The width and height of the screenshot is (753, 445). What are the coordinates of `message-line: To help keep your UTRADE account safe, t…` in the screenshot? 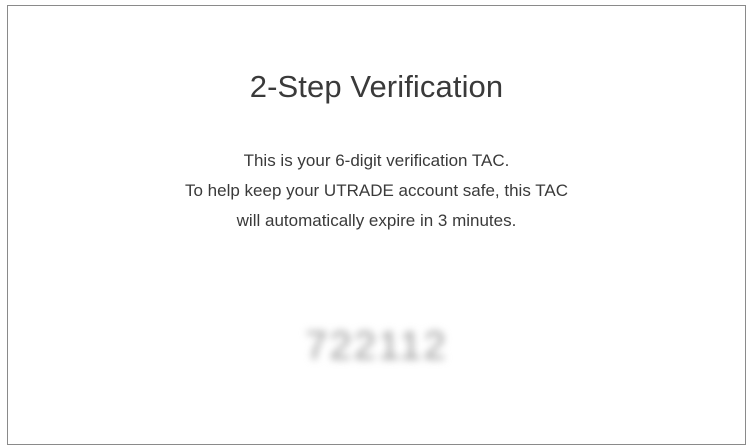 It's located at (376, 190).